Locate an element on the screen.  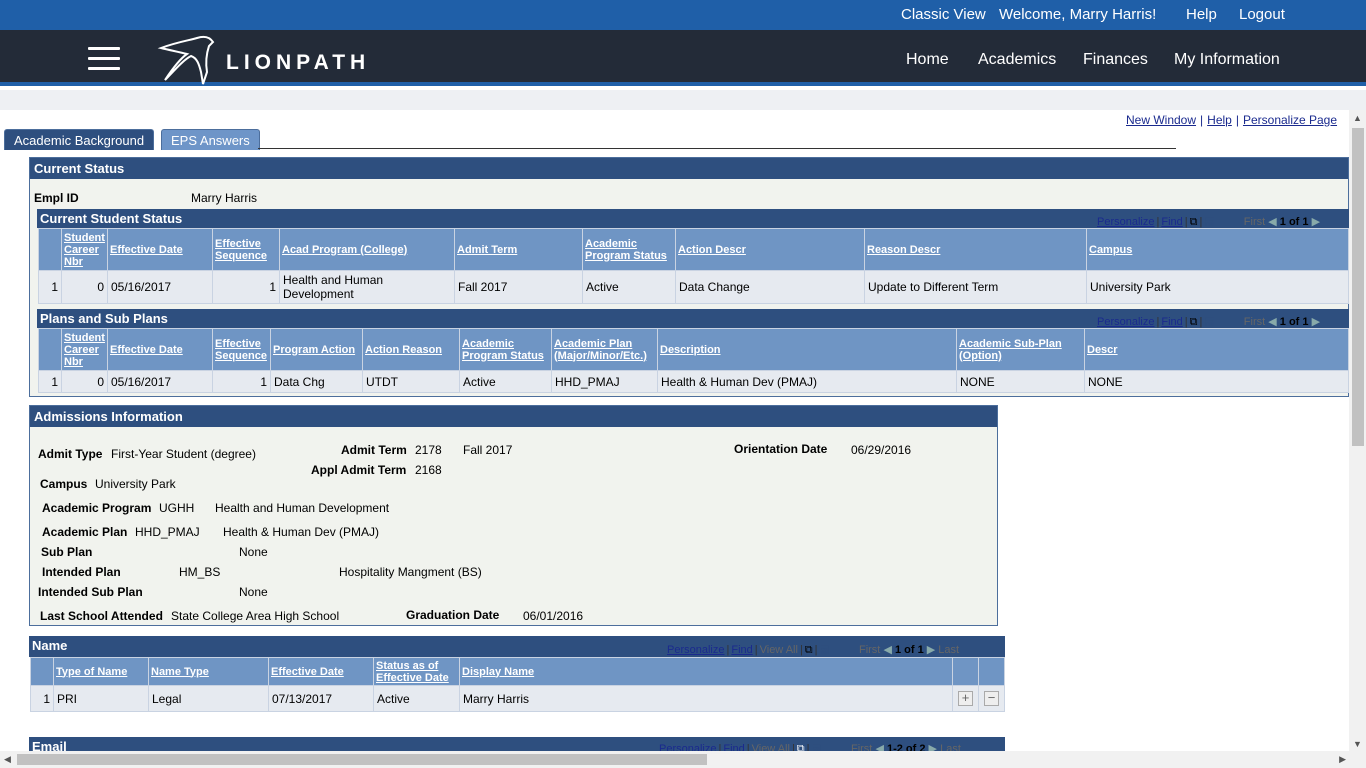
delete-row-icon: − is located at coordinates (991, 698).